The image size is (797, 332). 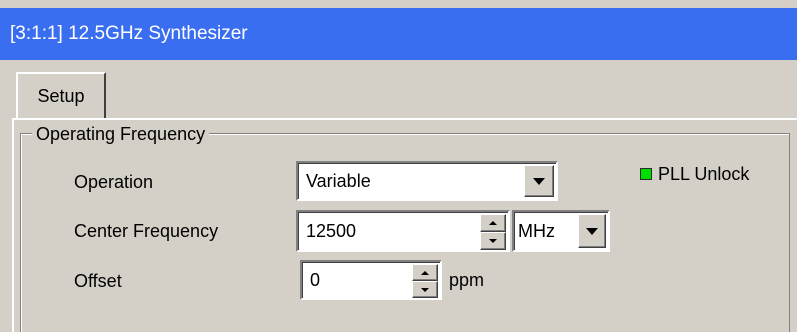 I want to click on operation-label: Operation, so click(x=114, y=182).